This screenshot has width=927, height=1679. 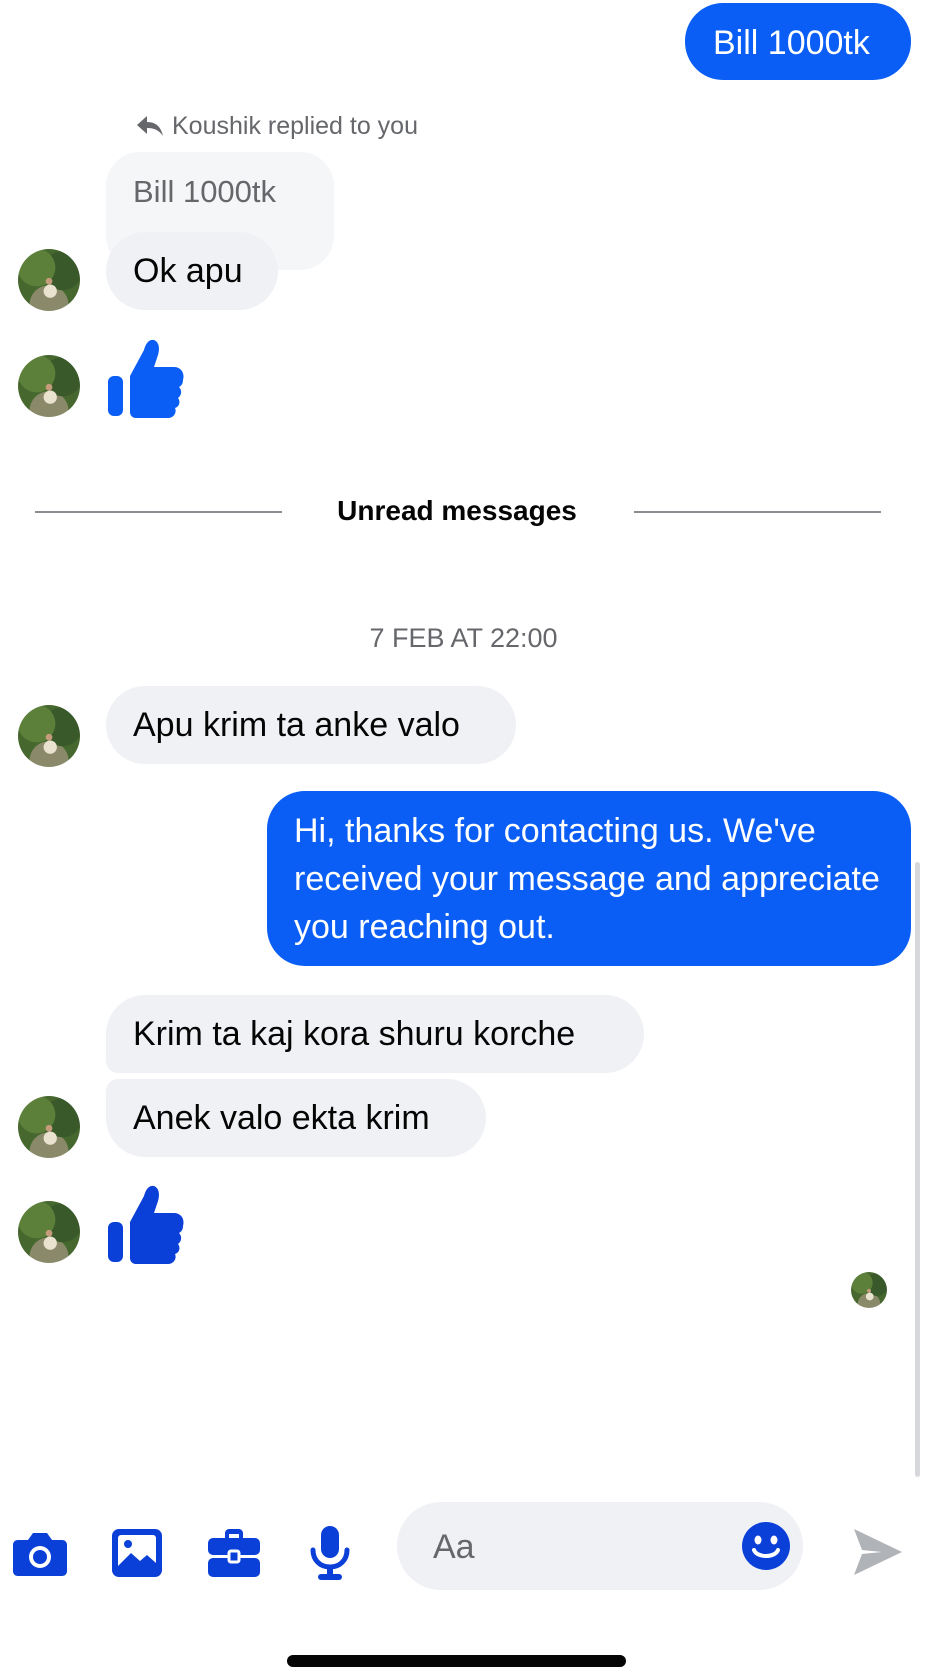 I want to click on message-timestamp: 7 FEB AT 22:00, so click(x=463, y=638).